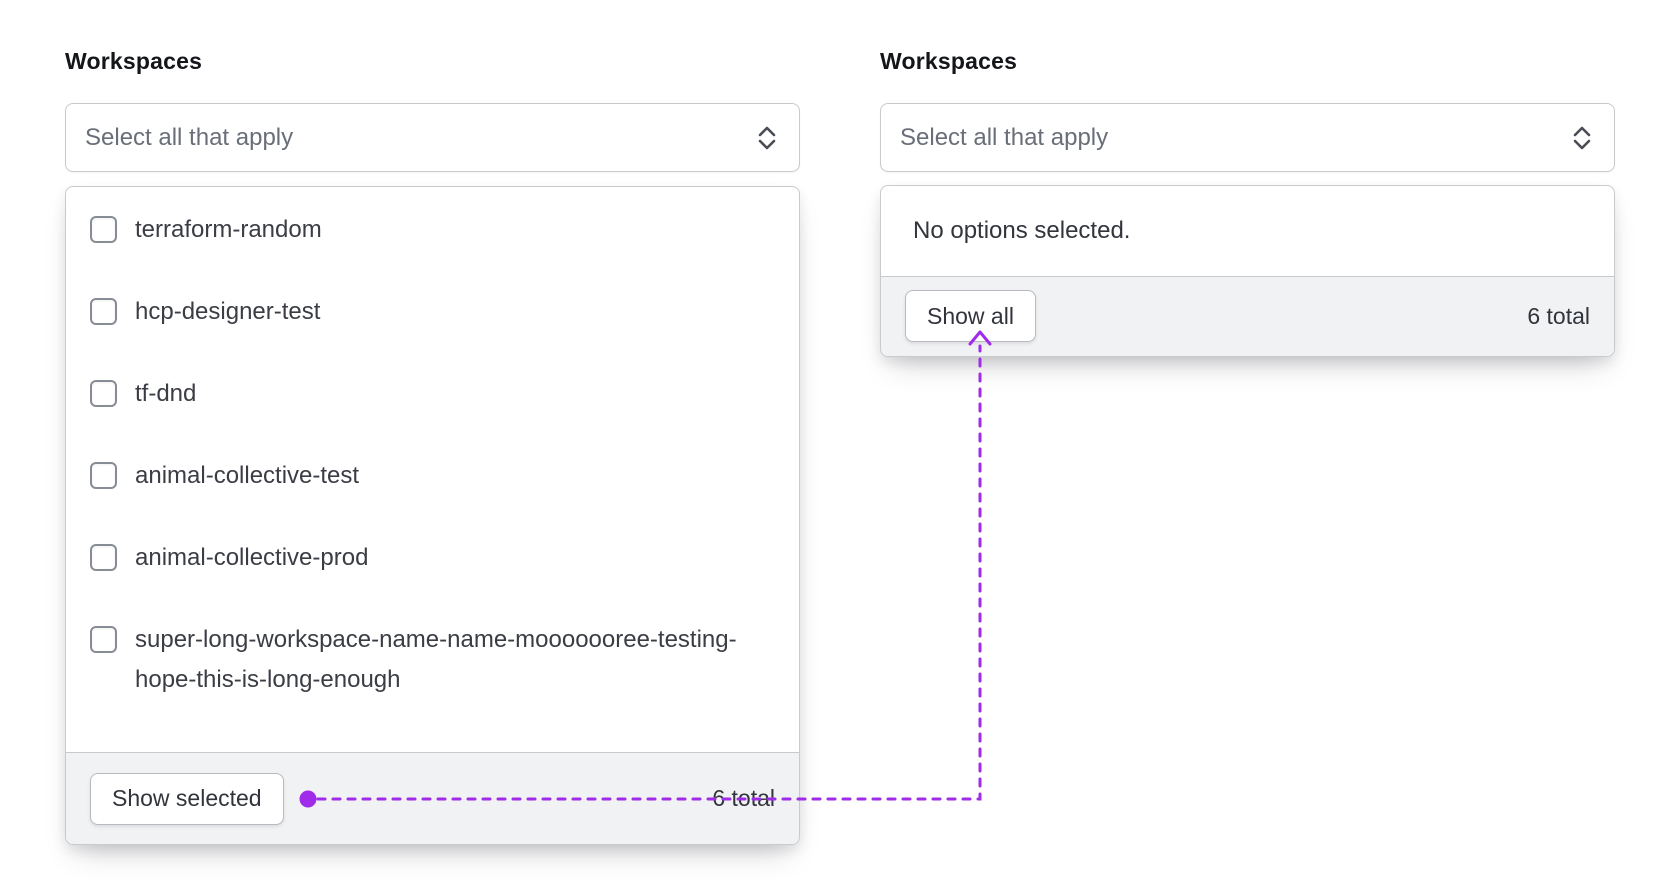 The image size is (1672, 892). What do you see at coordinates (228, 229) in the screenshot?
I see `option-label: terraform-random` at bounding box center [228, 229].